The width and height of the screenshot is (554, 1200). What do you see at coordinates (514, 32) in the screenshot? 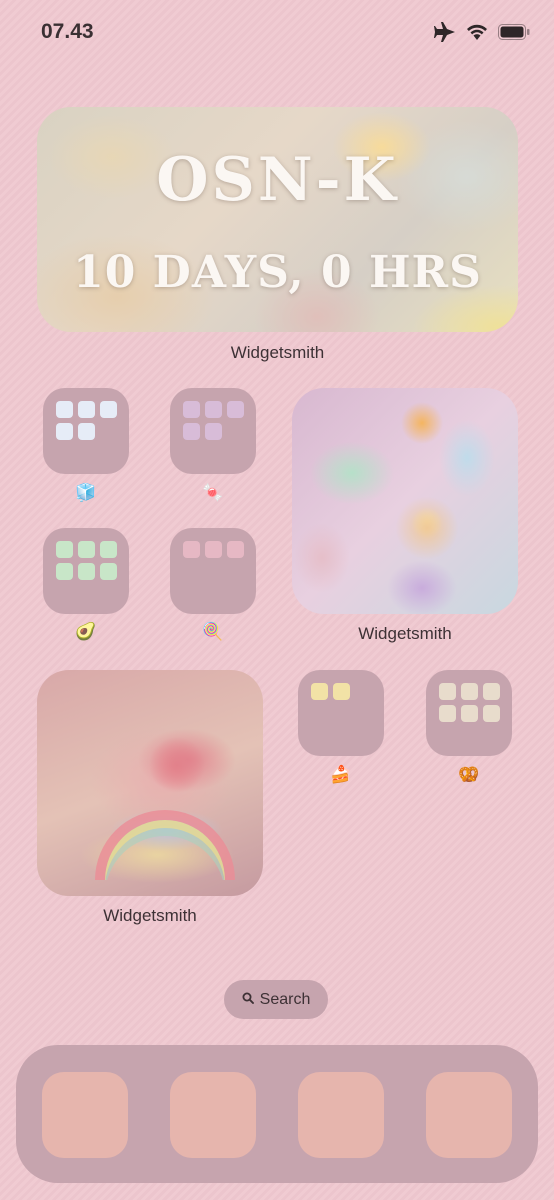
I see `battery-icon` at bounding box center [514, 32].